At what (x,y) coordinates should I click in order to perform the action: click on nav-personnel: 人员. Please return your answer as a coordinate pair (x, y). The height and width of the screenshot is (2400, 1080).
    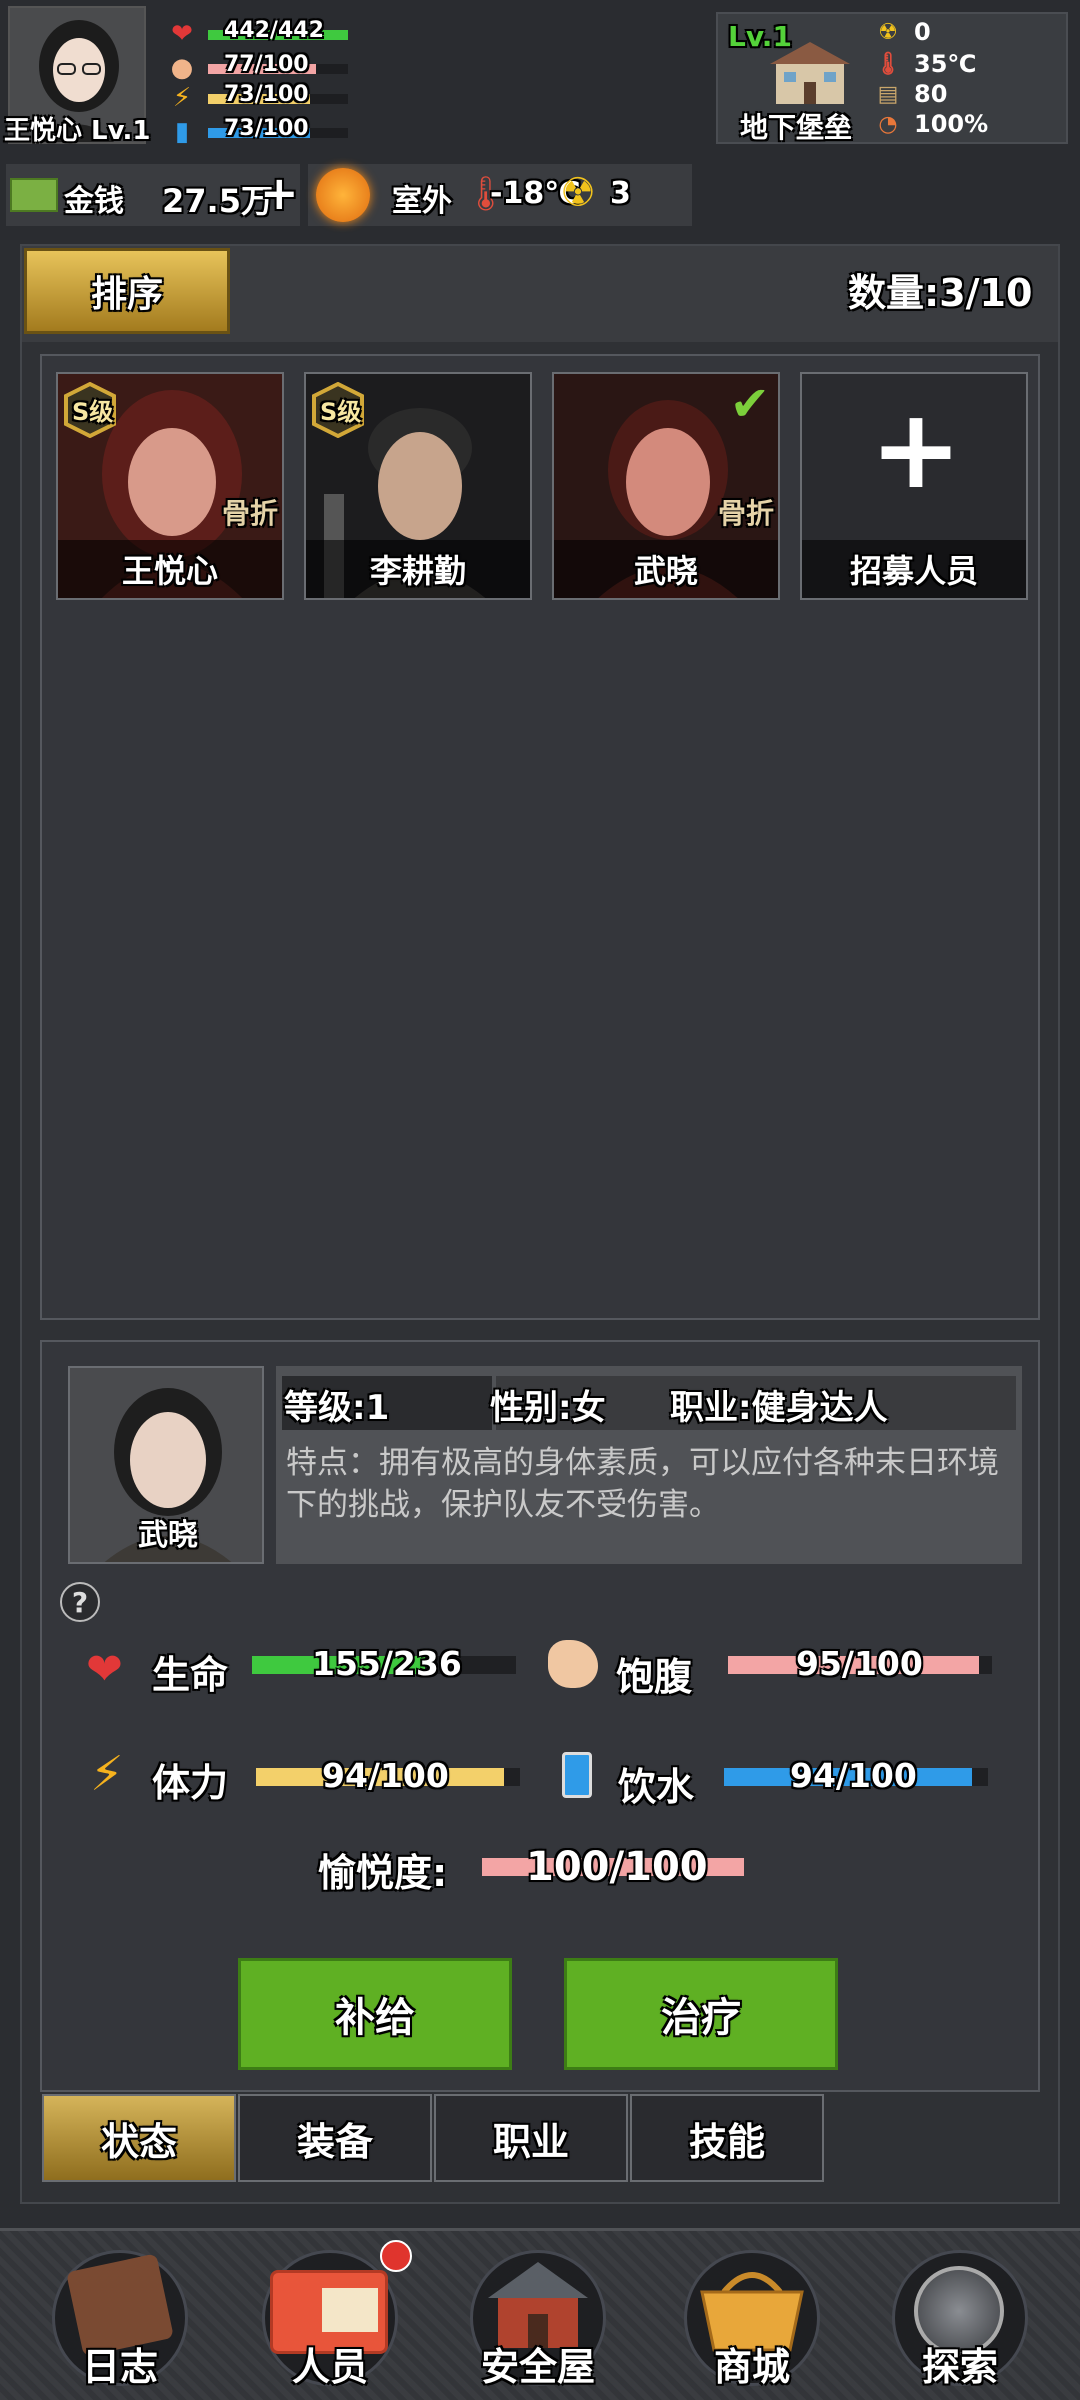
    Looking at the image, I should click on (331, 2316).